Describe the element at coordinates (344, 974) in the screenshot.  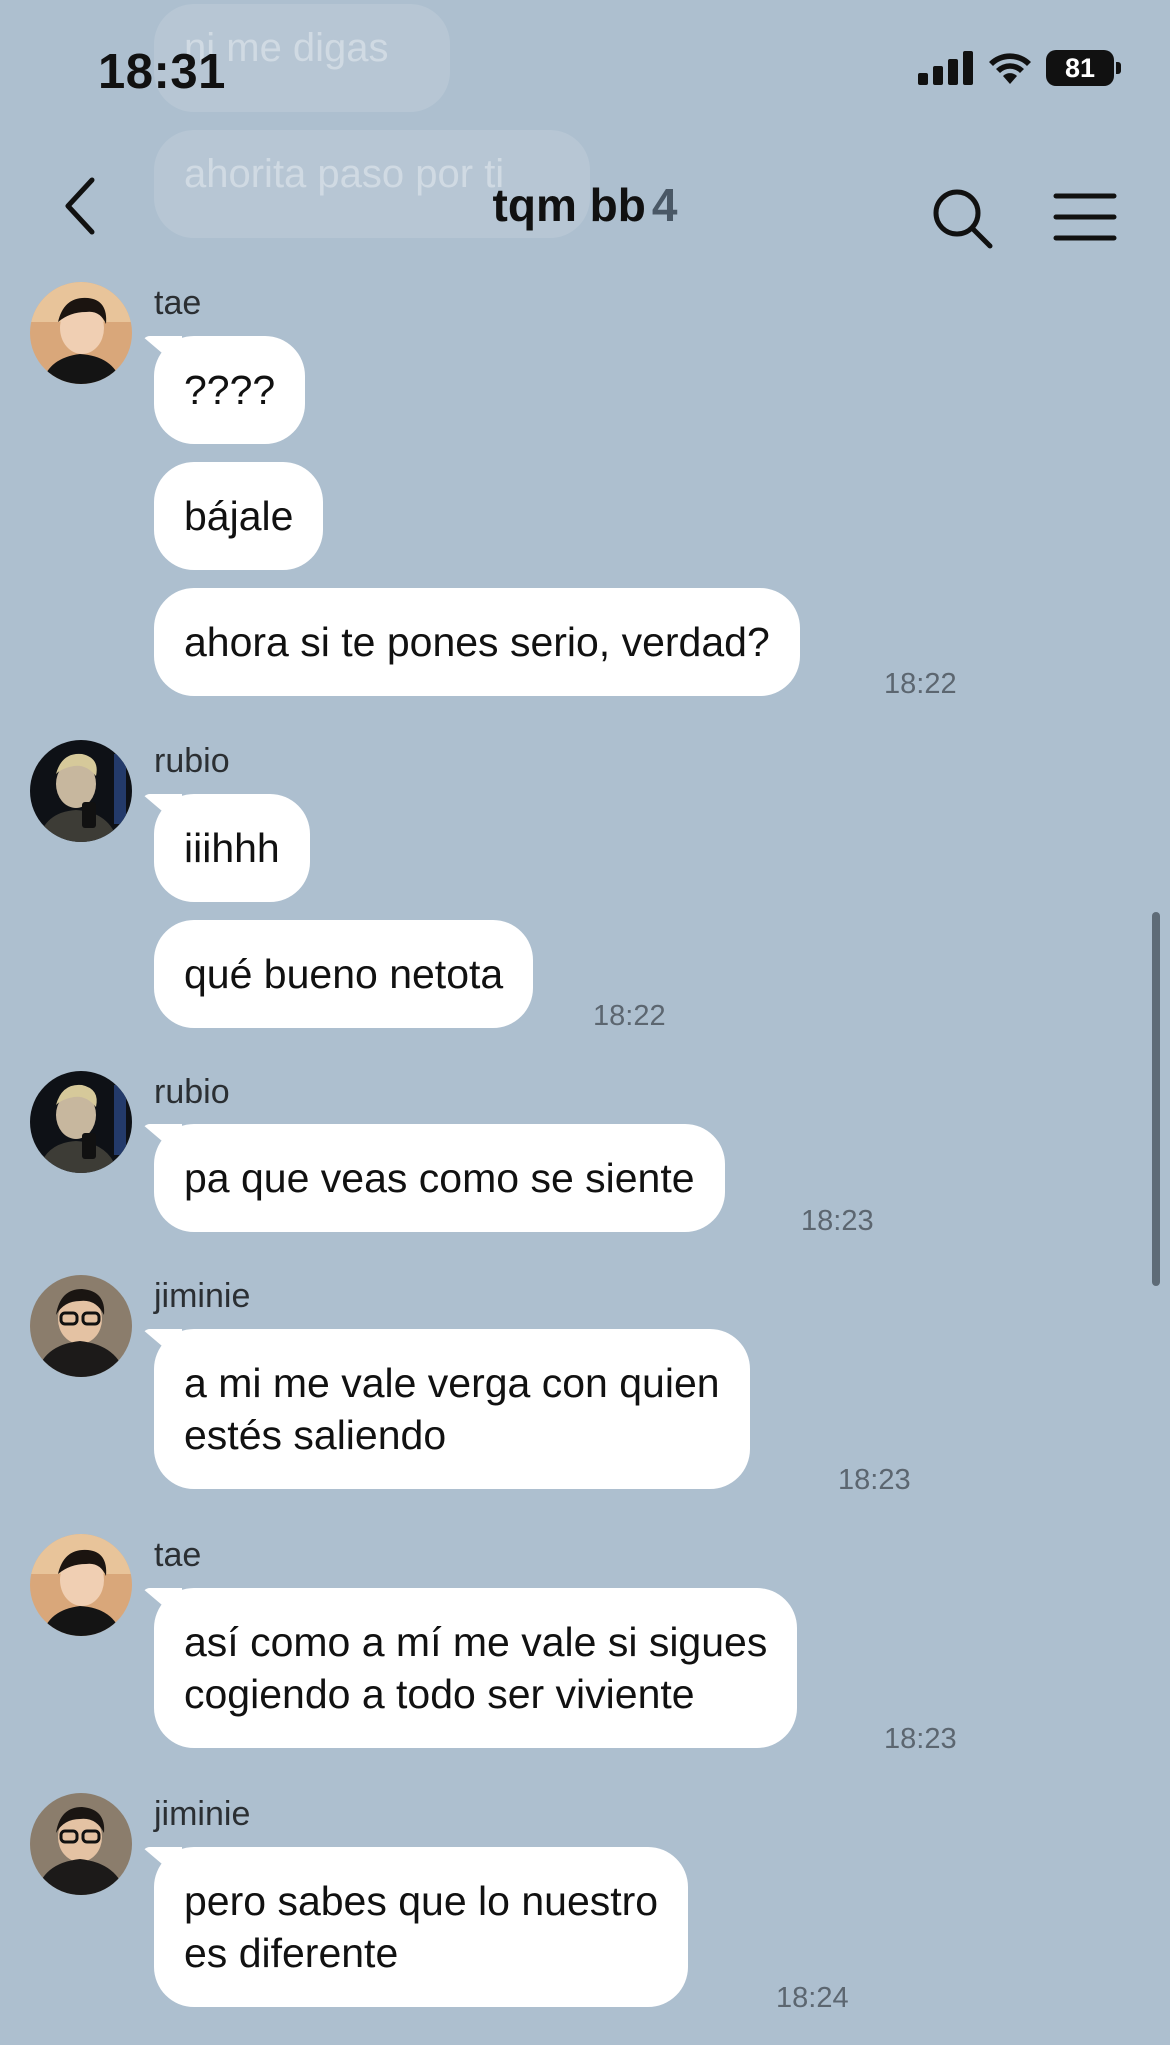
I see `message-bubble: qué bueno netota` at that location.